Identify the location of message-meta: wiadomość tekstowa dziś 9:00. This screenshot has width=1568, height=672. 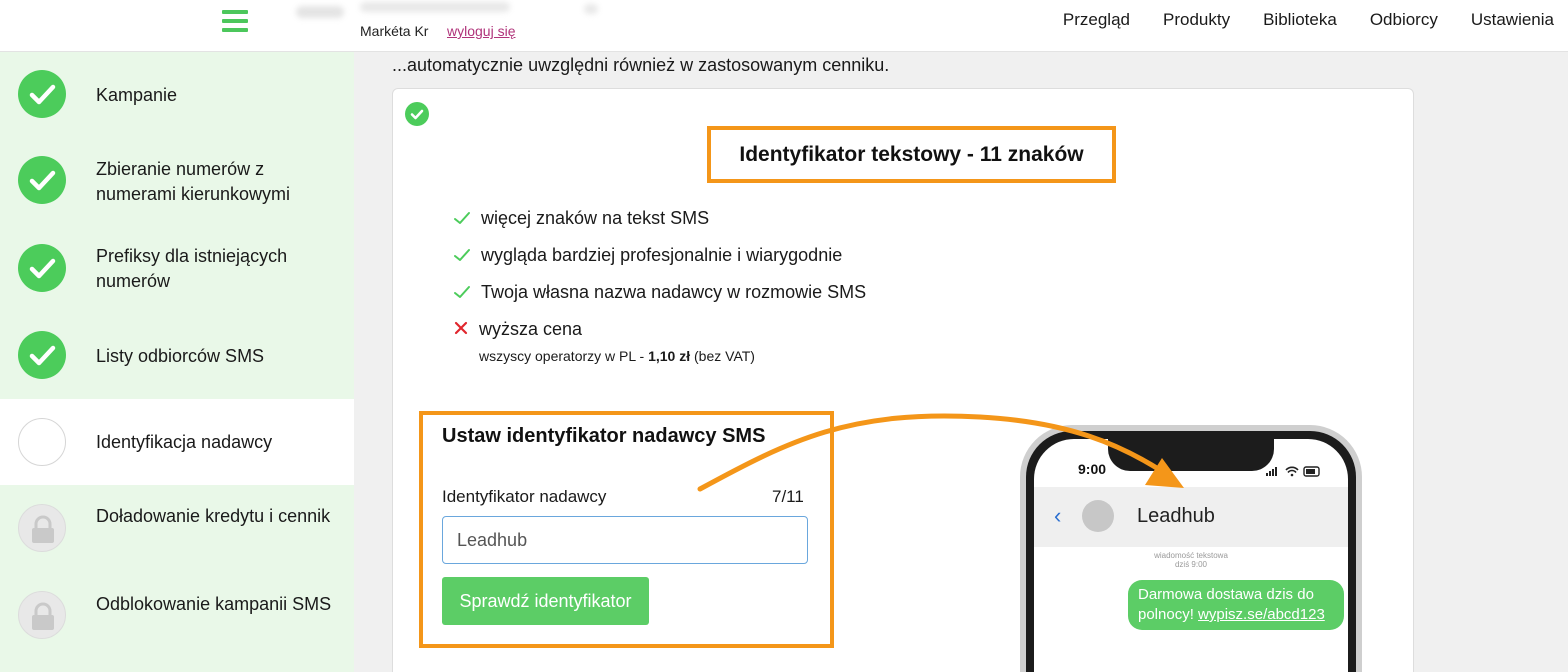
(1191, 560).